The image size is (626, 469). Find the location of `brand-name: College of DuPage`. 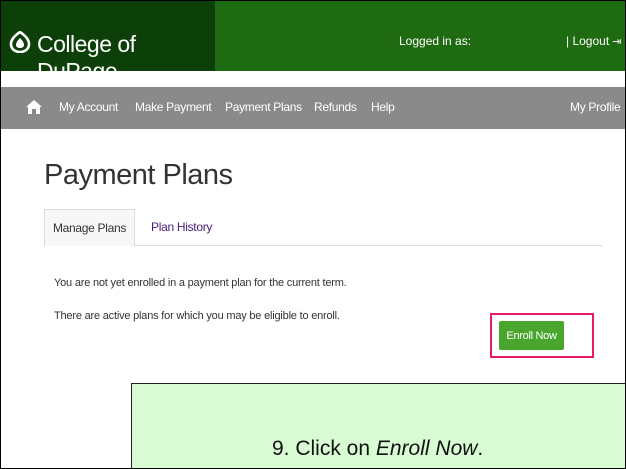

brand-name: College of DuPage is located at coordinates (86, 57).